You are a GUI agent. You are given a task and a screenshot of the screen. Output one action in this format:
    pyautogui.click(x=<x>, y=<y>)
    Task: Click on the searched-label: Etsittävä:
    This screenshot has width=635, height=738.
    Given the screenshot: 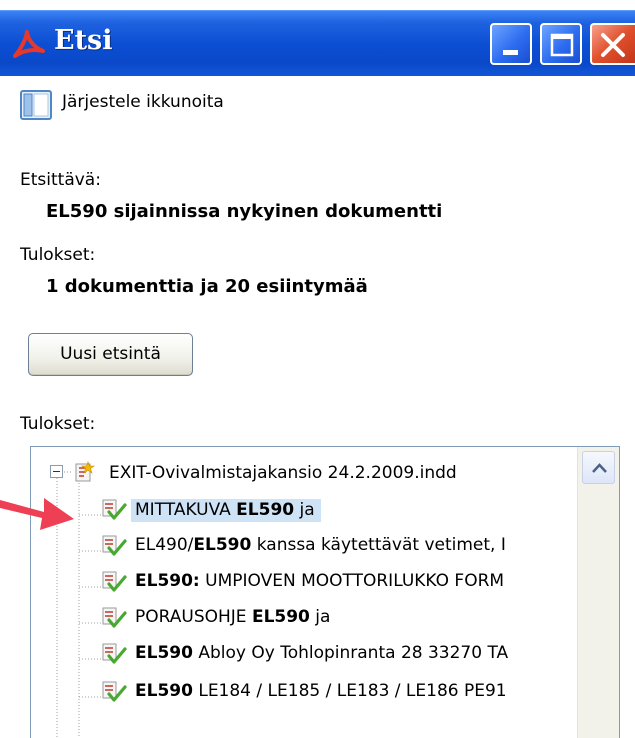 What is the action you would take?
    pyautogui.click(x=60, y=180)
    